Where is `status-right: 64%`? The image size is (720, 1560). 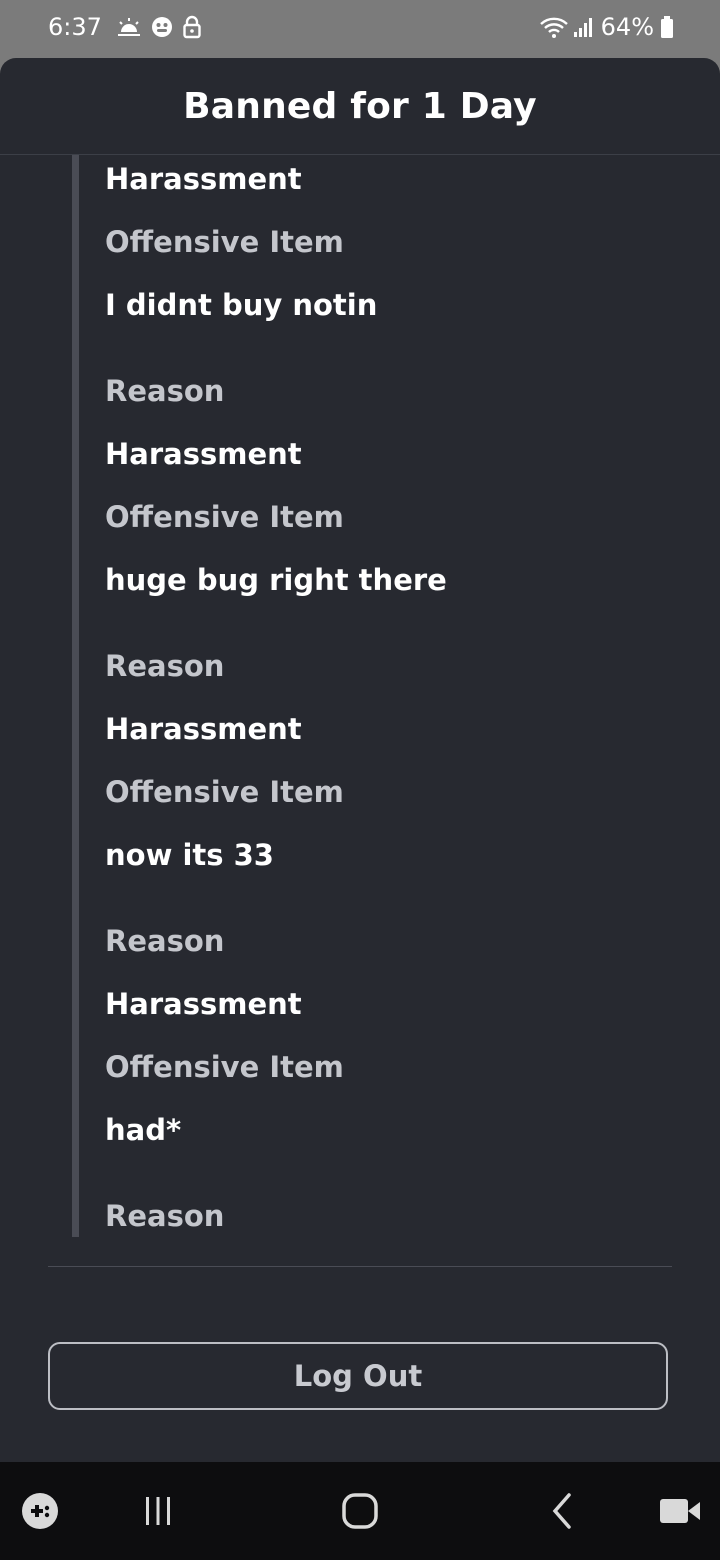
status-right: 64% is located at coordinates (606, 27).